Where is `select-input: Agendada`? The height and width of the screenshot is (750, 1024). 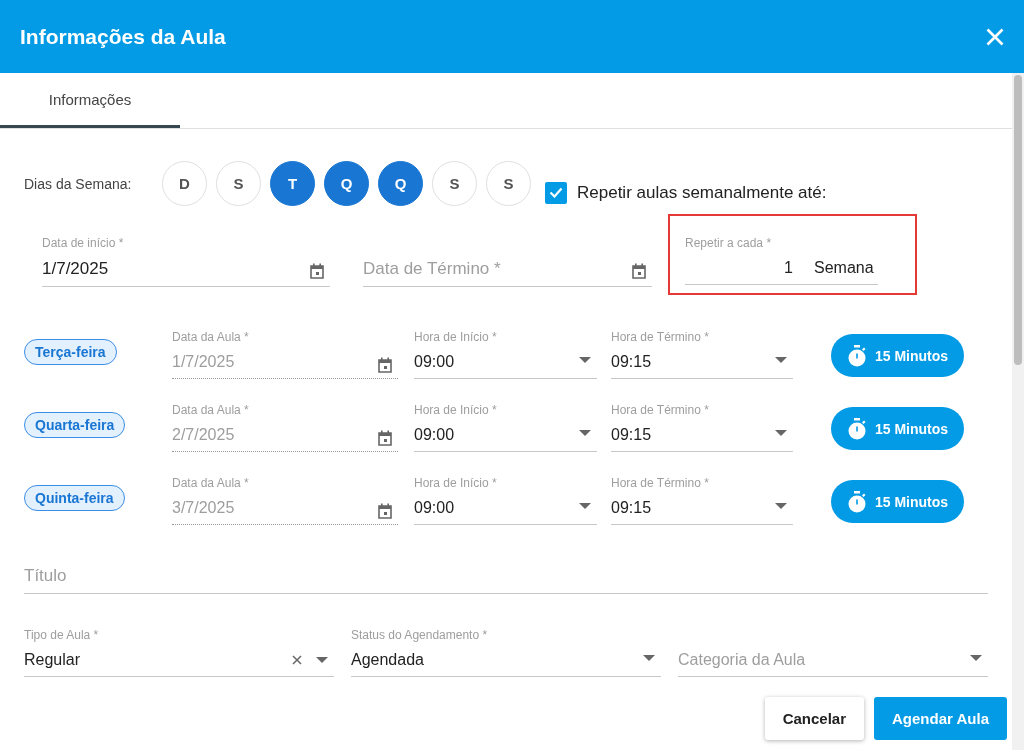
select-input: Agendada is located at coordinates (506, 660).